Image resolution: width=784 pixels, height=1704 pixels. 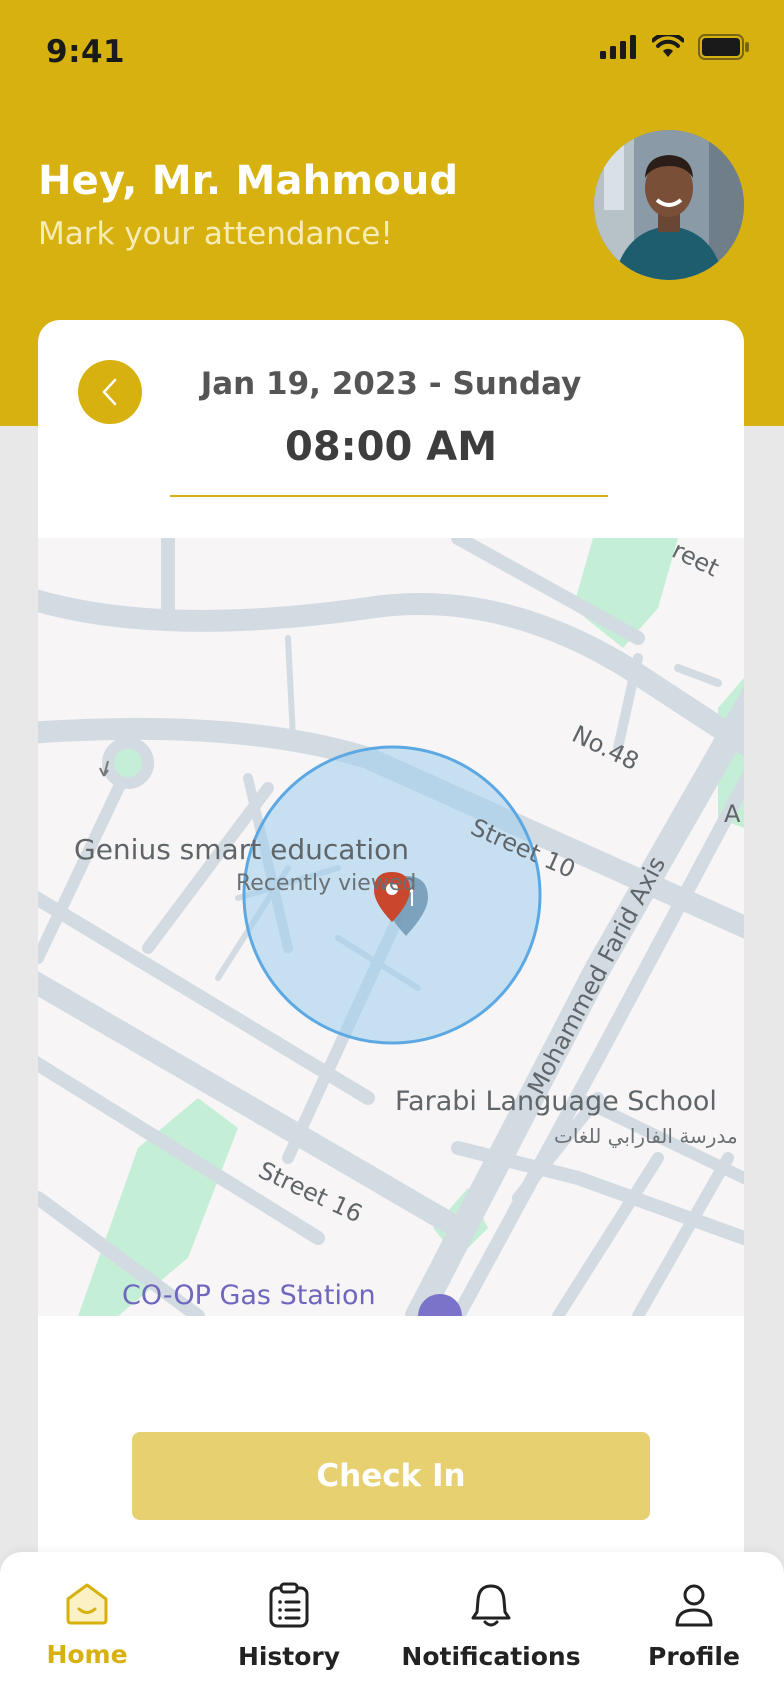 I want to click on user-icon, so click(x=694, y=1605).